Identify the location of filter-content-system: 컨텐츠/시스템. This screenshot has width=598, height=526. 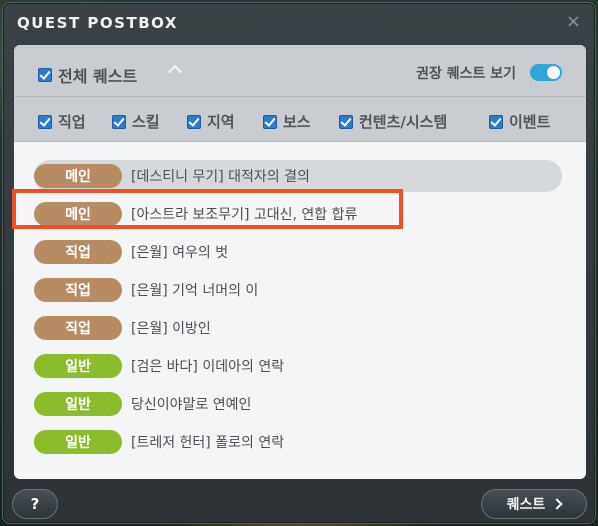
(393, 121).